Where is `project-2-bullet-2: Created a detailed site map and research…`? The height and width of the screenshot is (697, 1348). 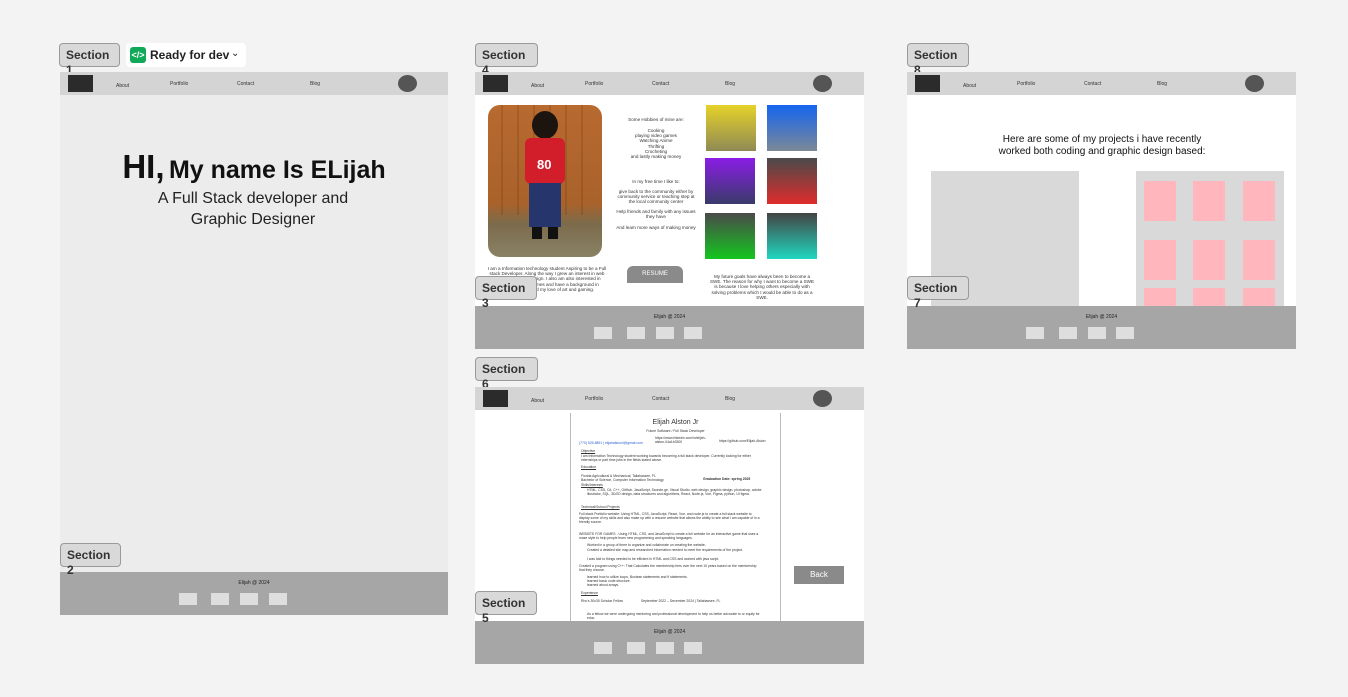 project-2-bullet-2: Created a detailed site map and research… is located at coordinates (665, 550).